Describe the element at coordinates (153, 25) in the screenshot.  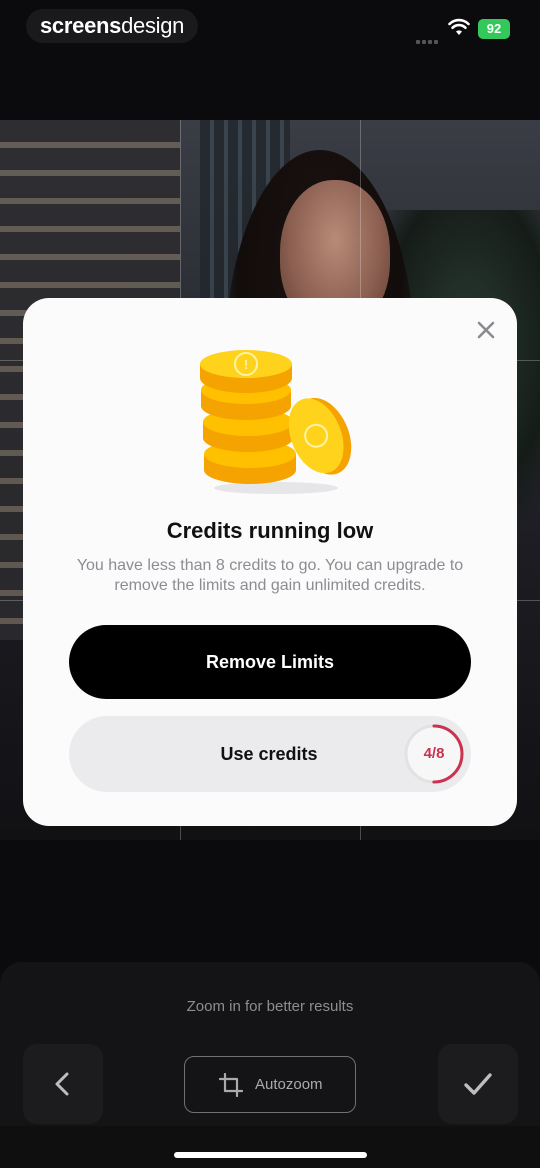
I see `brand-light: design` at that location.